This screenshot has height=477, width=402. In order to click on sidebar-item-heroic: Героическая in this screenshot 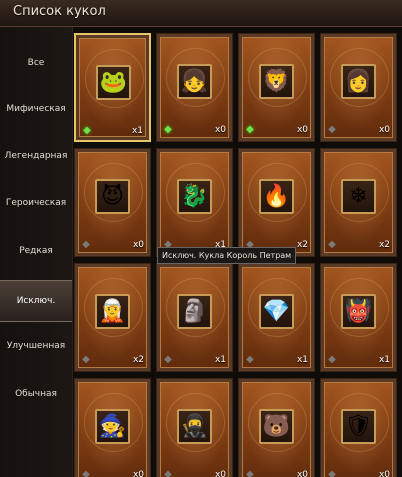, I will do `click(36, 203)`.